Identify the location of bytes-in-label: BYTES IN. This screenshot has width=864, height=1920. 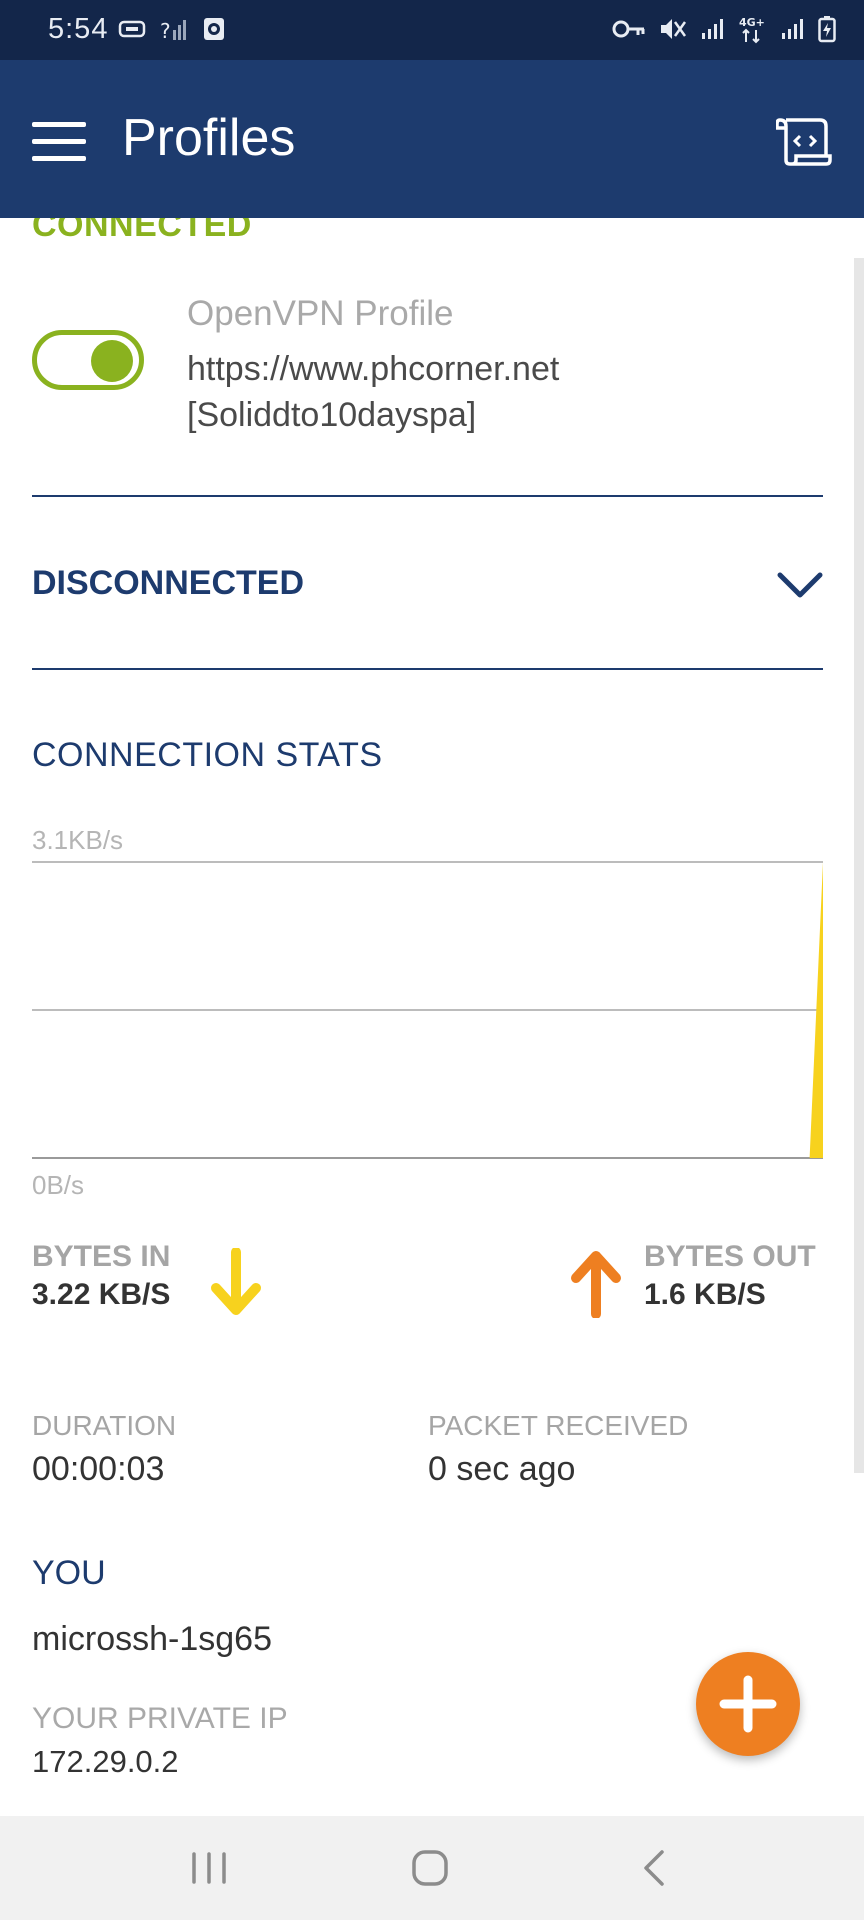
(101, 1256).